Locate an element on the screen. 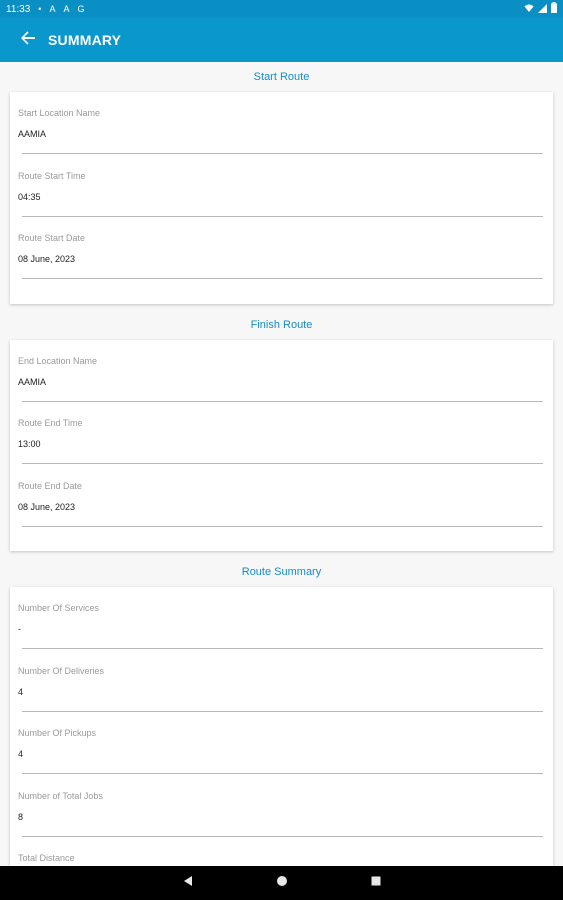 This screenshot has width=563, height=900. section-title-route-summary: Route Summary is located at coordinates (281, 572).